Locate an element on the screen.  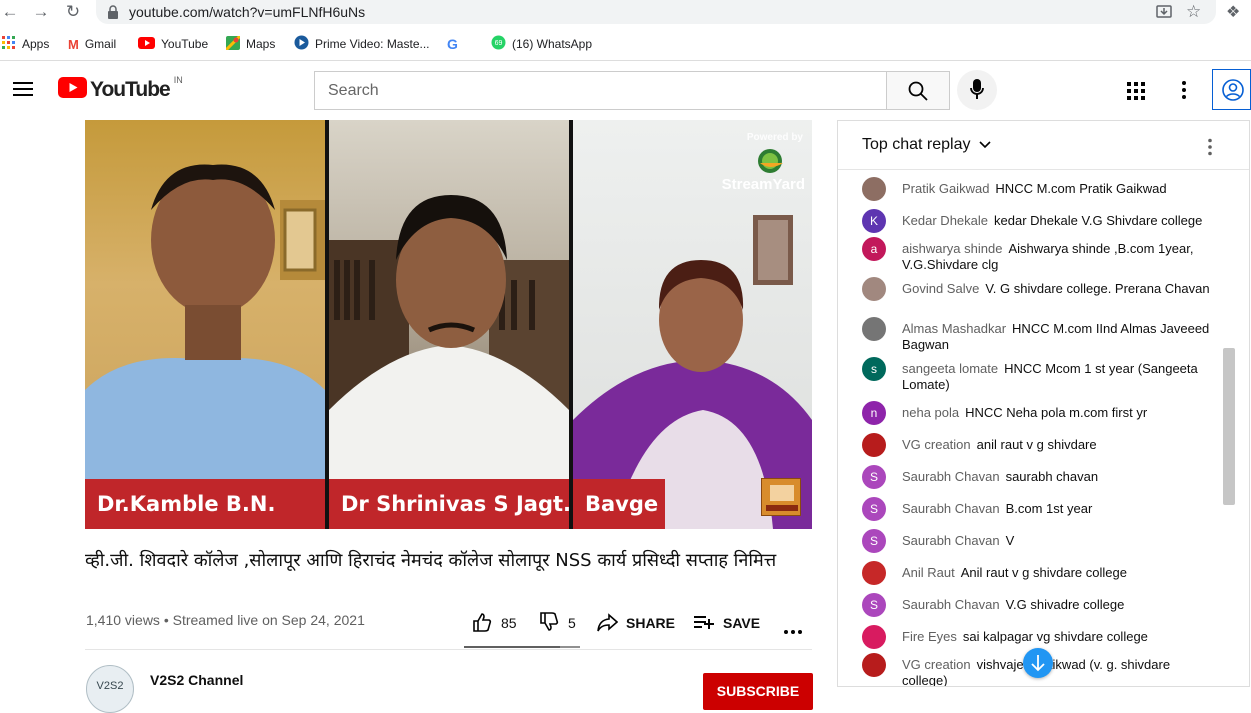
video-pane-3: Bavge Powered by StreamYard is located at coordinates (692, 324).